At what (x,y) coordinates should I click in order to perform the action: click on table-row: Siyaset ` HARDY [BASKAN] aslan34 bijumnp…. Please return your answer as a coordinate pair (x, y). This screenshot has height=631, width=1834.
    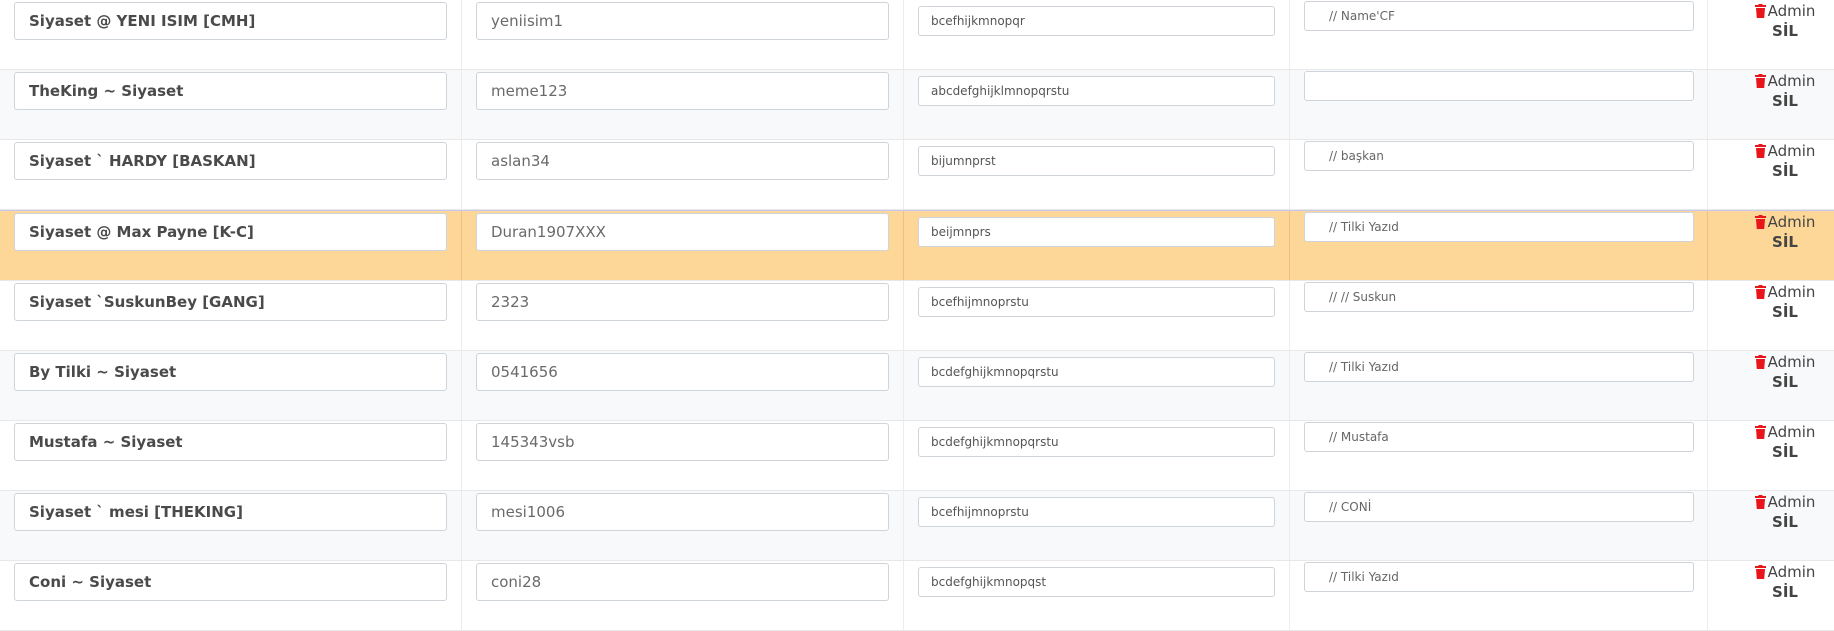
    Looking at the image, I should click on (917, 175).